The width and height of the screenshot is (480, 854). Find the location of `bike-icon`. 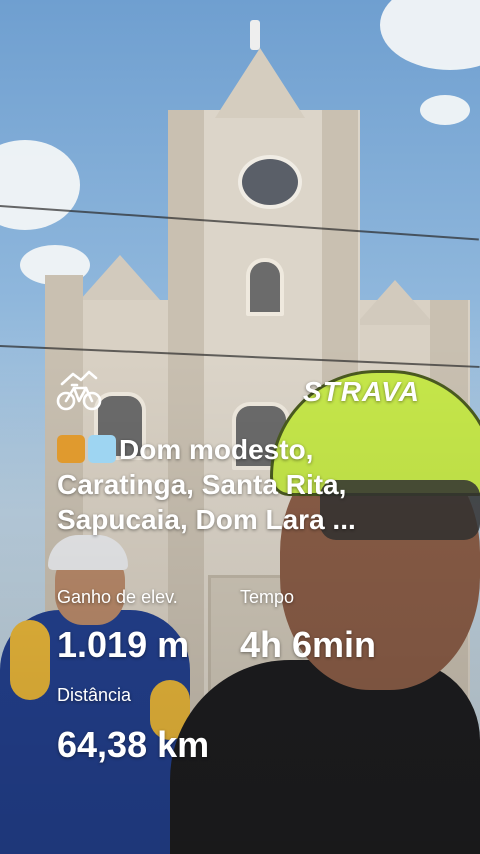

bike-icon is located at coordinates (79, 390).